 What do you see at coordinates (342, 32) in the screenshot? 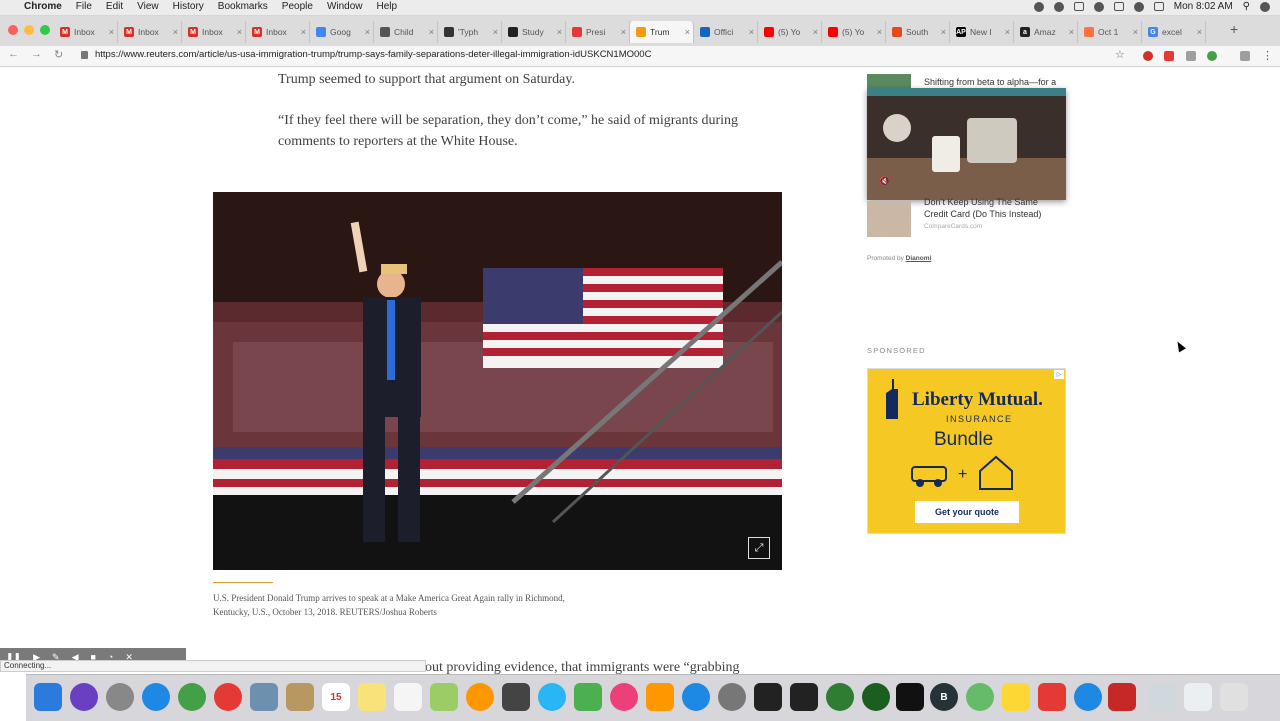
I see `browser-tab: Goog ×` at bounding box center [342, 32].